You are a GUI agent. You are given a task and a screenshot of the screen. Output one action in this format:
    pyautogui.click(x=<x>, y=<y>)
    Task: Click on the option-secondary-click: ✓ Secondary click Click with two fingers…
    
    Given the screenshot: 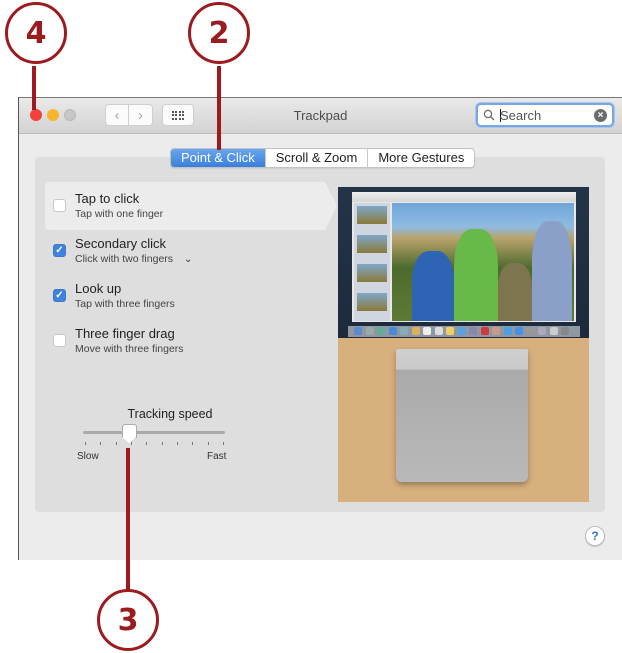 What is the action you would take?
    pyautogui.click(x=185, y=251)
    